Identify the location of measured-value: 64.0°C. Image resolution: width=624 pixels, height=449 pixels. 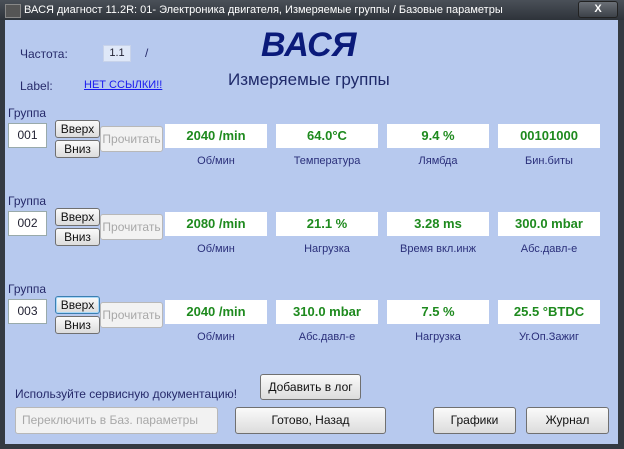
(327, 136).